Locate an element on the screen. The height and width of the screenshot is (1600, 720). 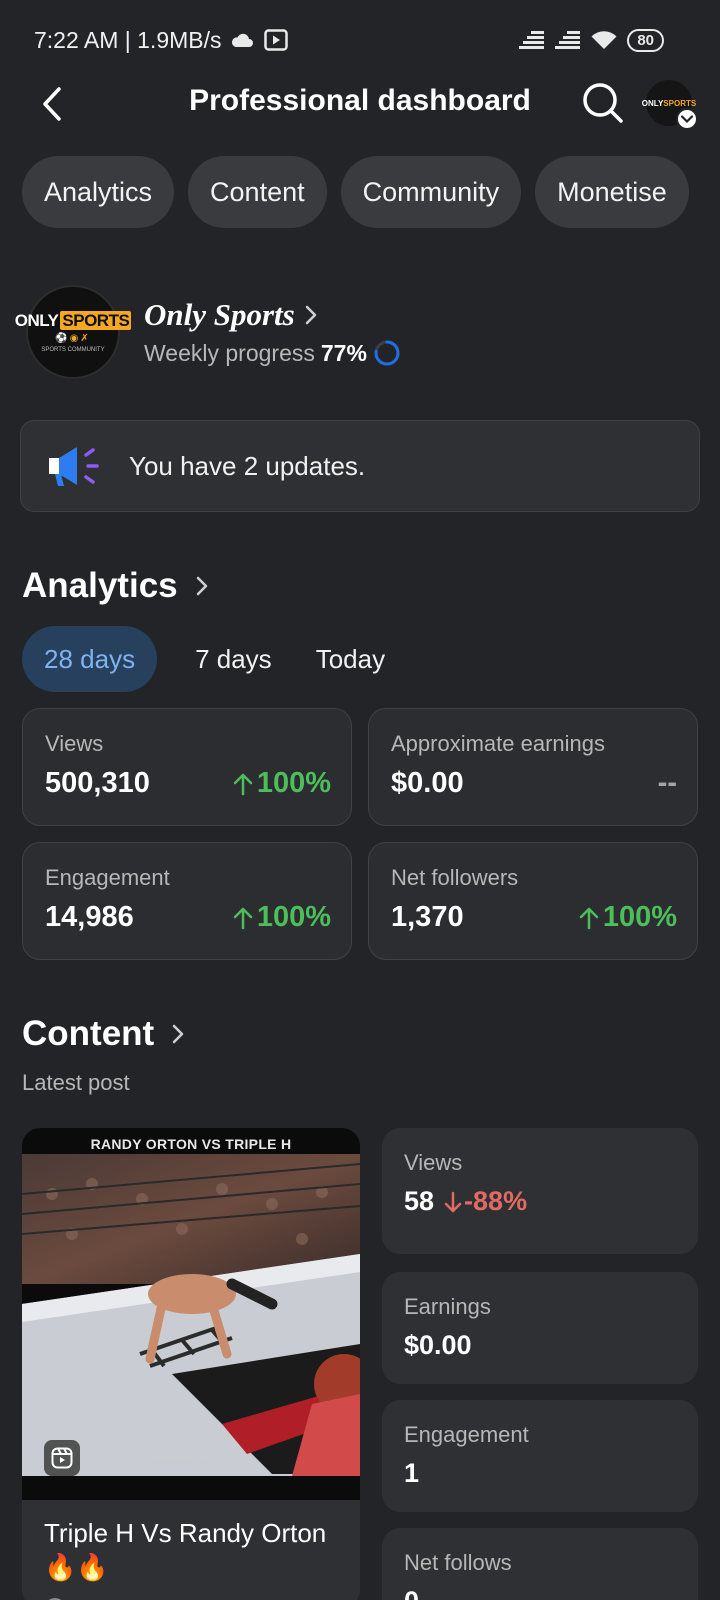
post-title: Triple H Vs Randy Orton 🔥🔥 is located at coordinates (185, 1550).